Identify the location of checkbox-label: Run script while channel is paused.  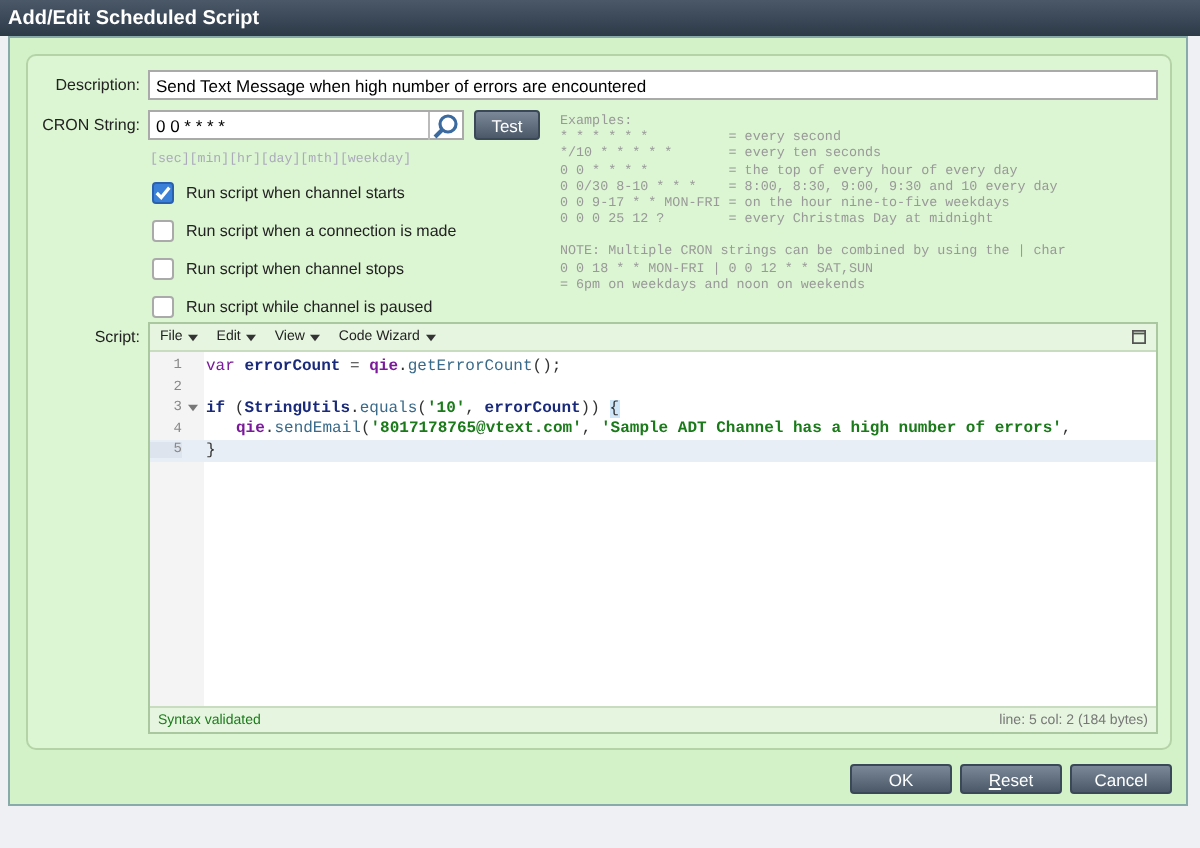
(309, 307).